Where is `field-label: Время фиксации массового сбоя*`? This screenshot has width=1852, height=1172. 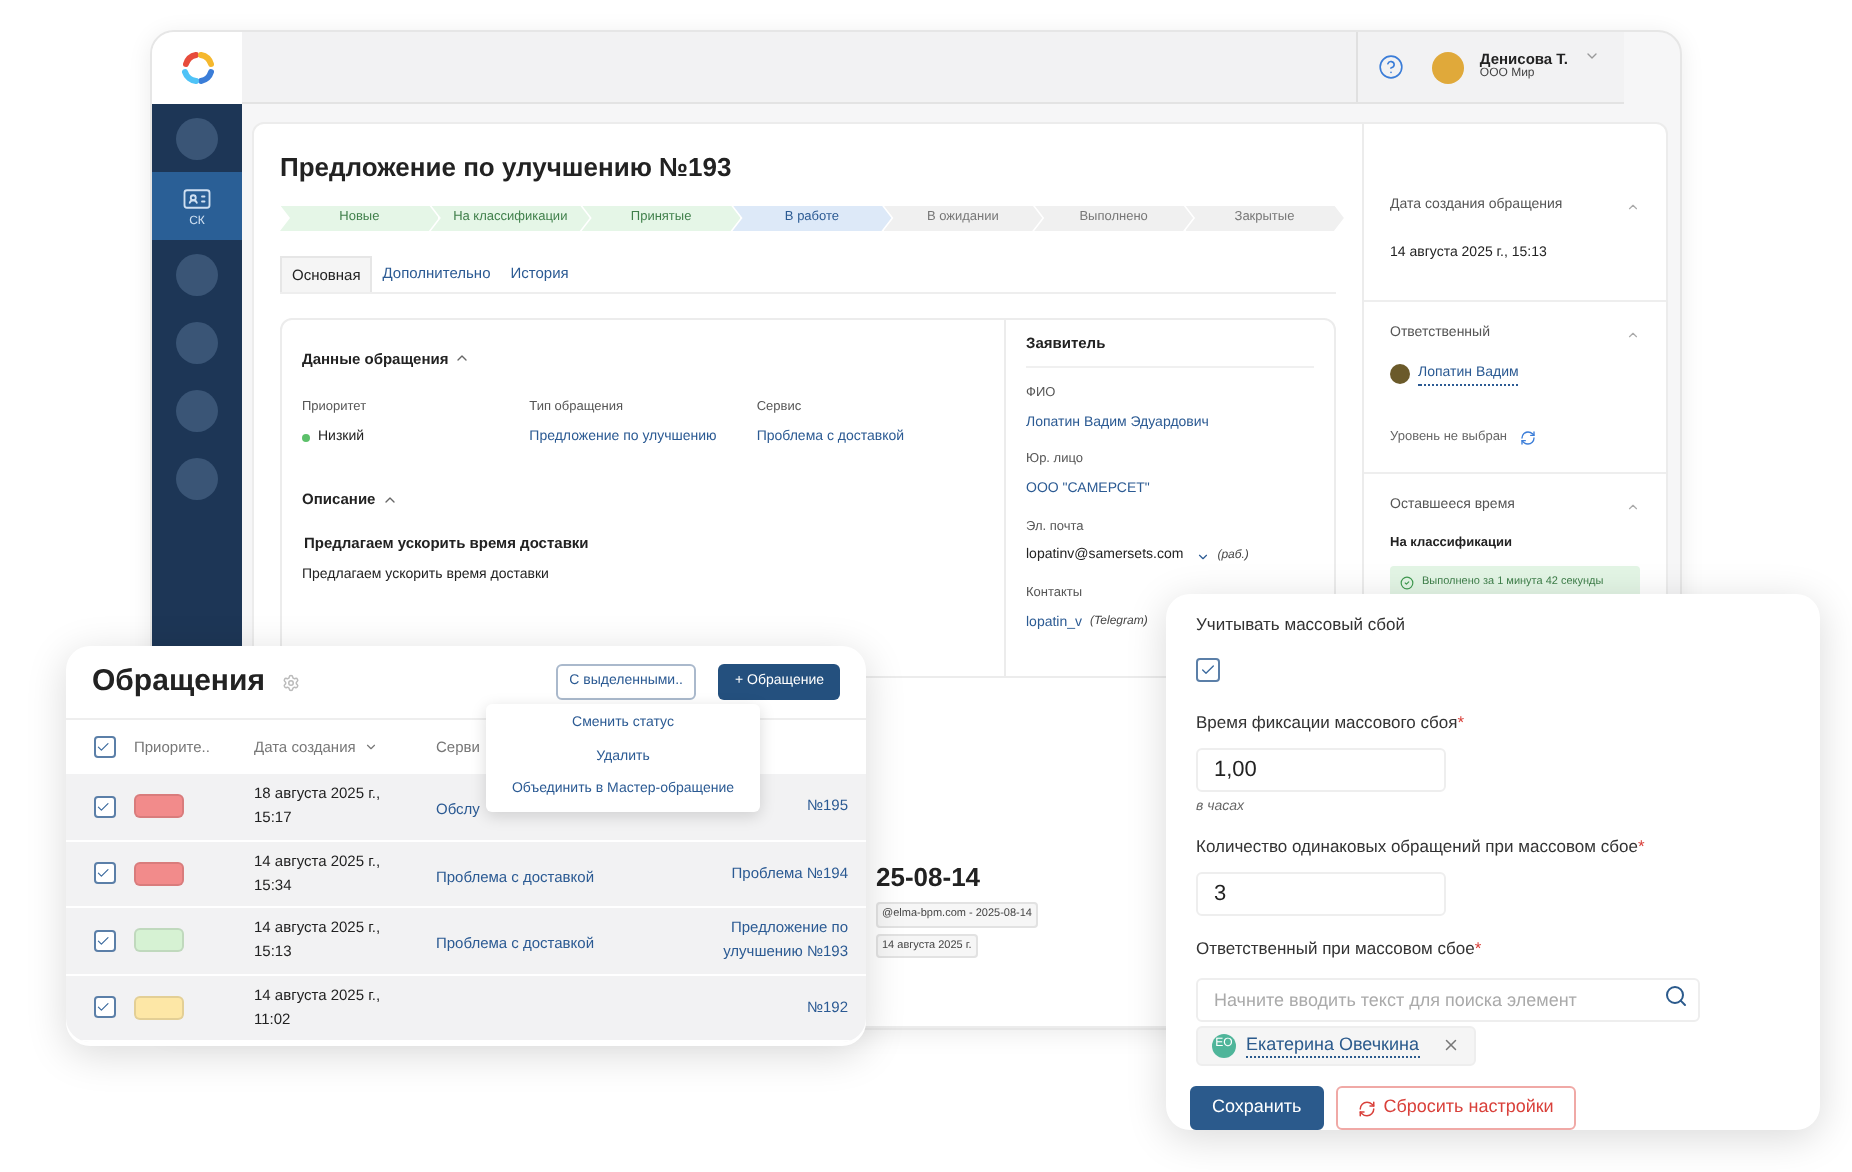 field-label: Время фиксации массового сбоя* is located at coordinates (1331, 722).